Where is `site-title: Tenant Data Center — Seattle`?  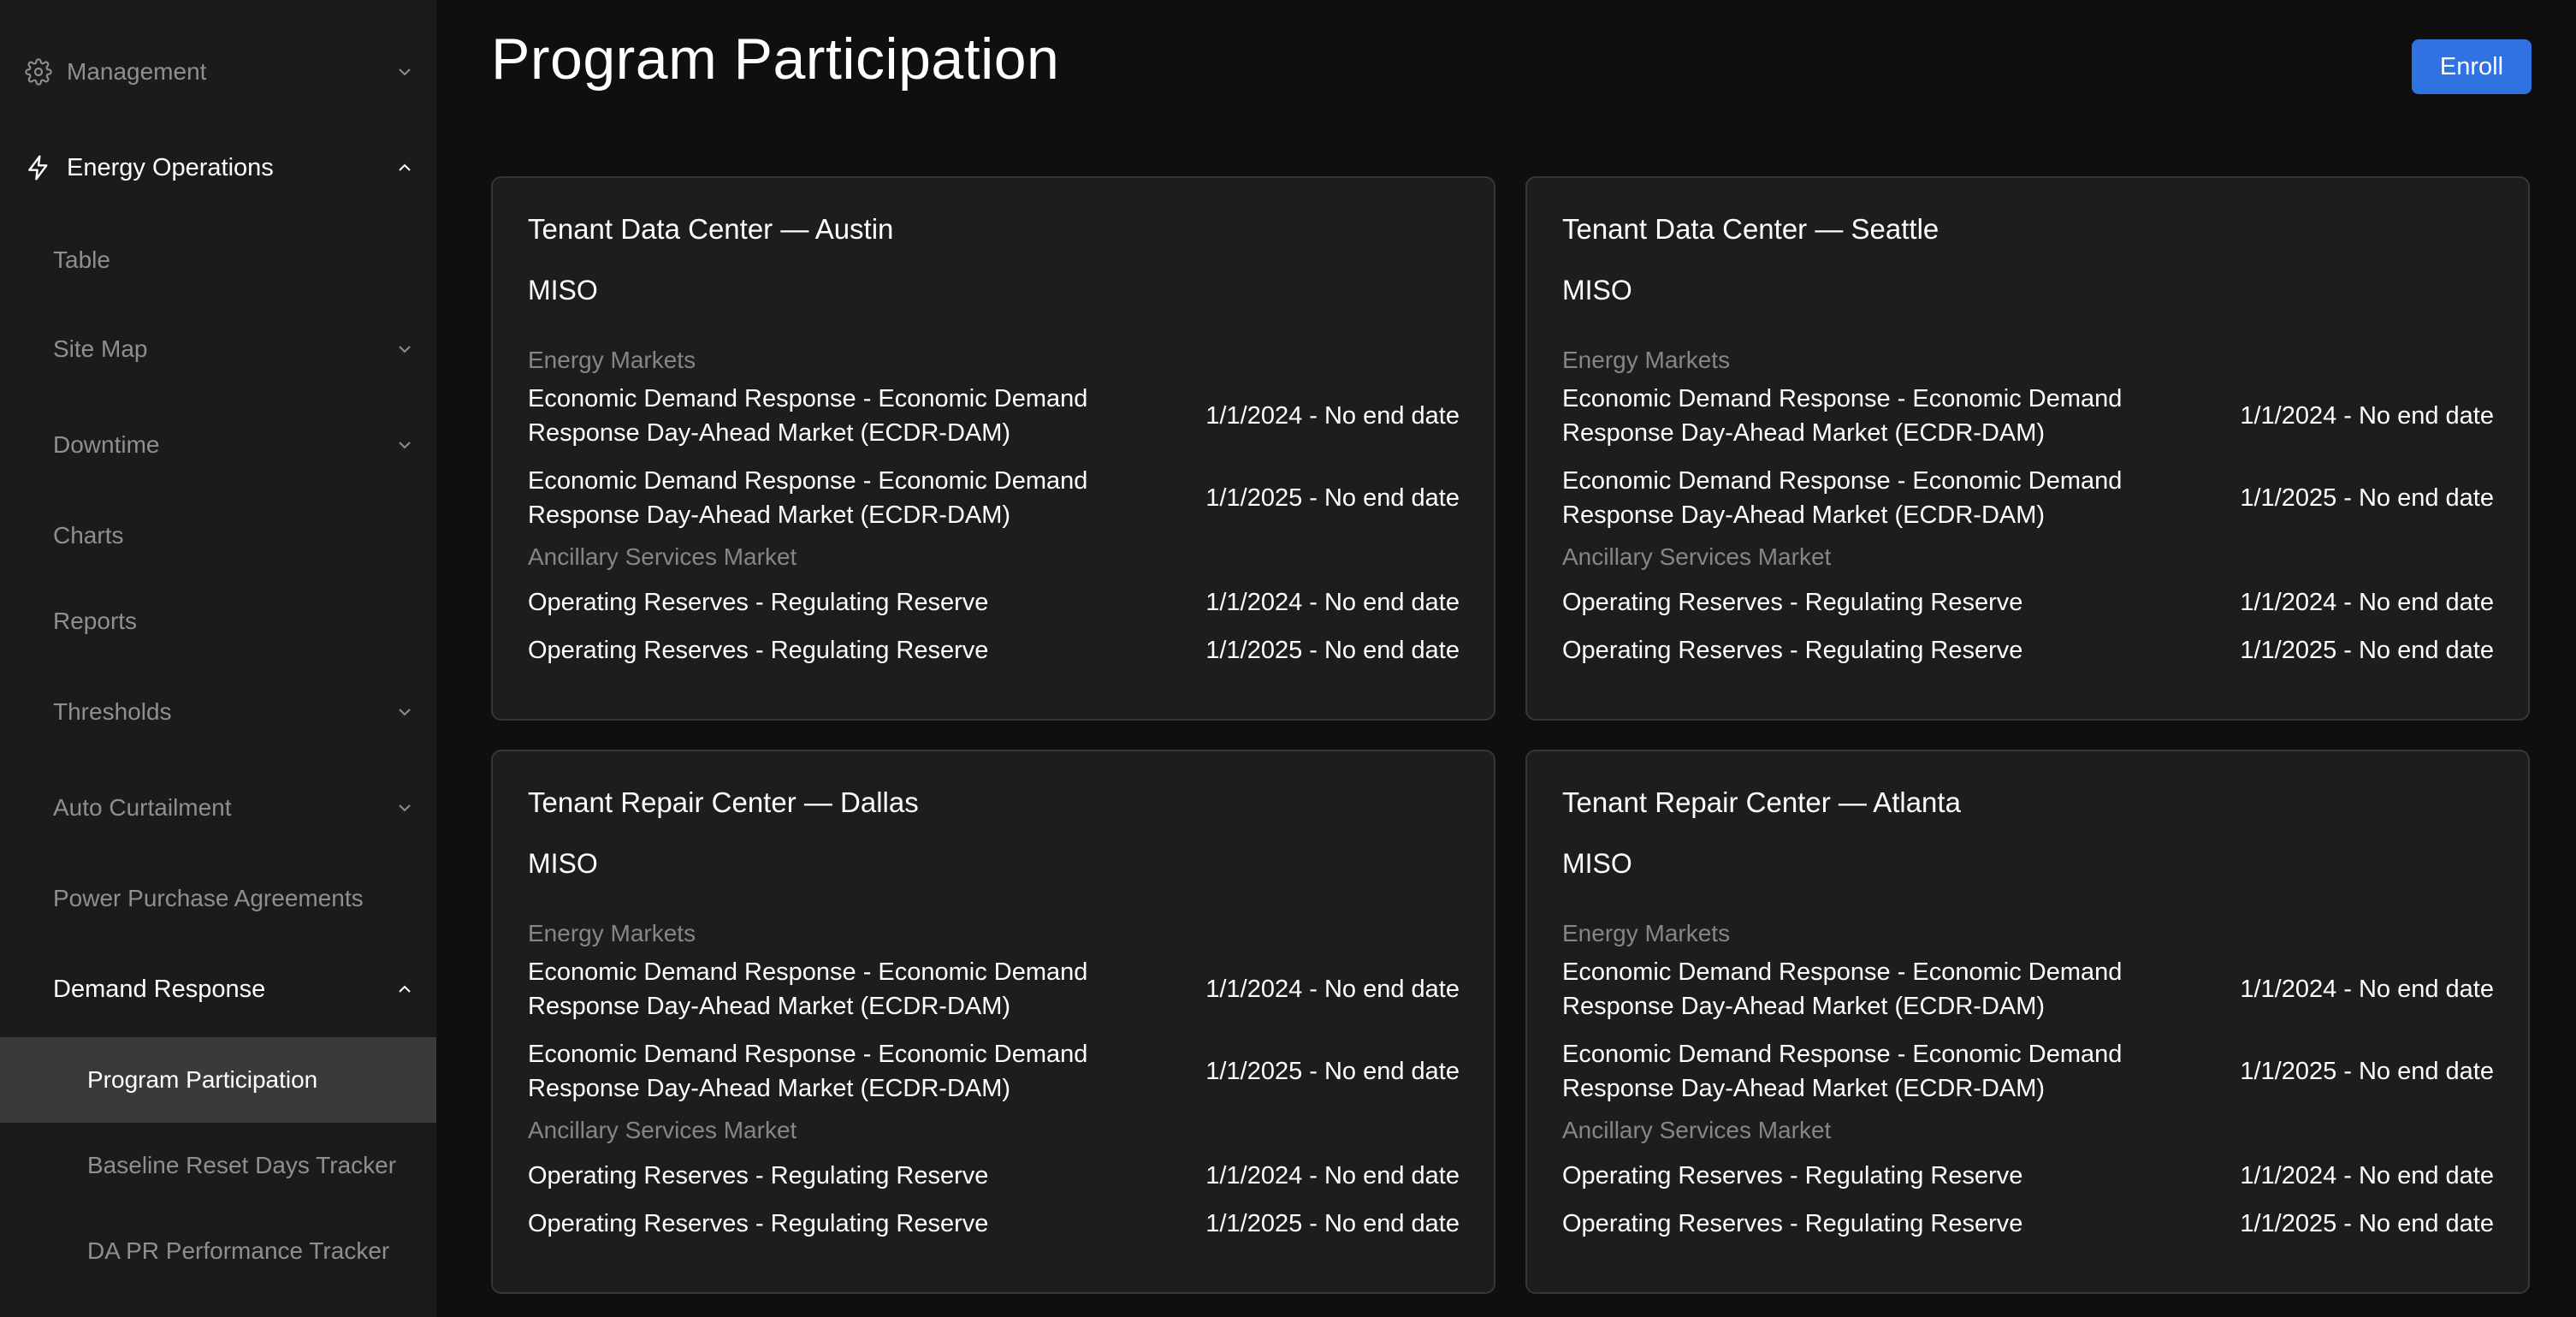 site-title: Tenant Data Center — Seattle is located at coordinates (1750, 229).